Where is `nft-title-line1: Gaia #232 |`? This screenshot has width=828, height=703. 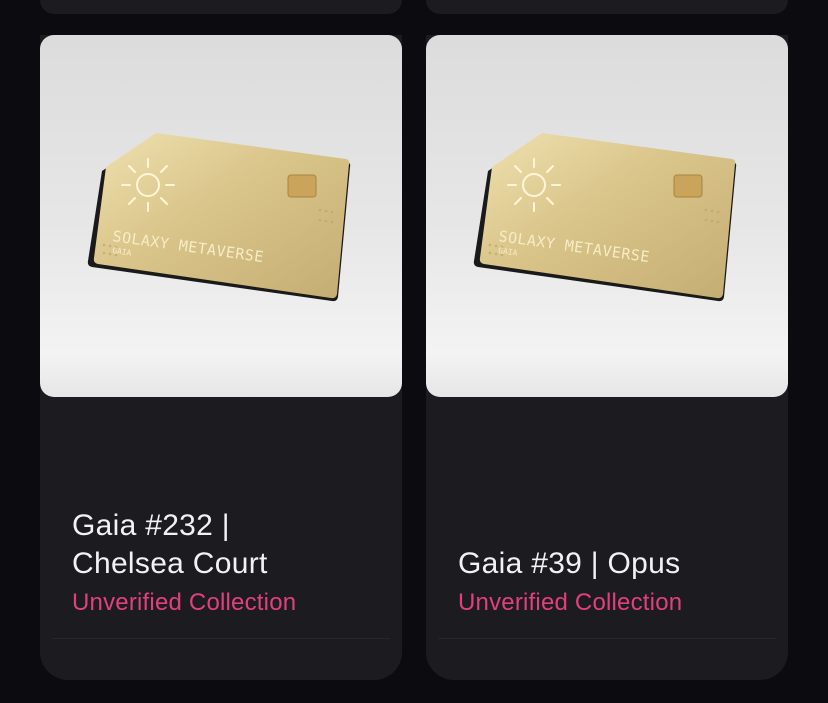
nft-title-line1: Gaia #232 | is located at coordinates (151, 525).